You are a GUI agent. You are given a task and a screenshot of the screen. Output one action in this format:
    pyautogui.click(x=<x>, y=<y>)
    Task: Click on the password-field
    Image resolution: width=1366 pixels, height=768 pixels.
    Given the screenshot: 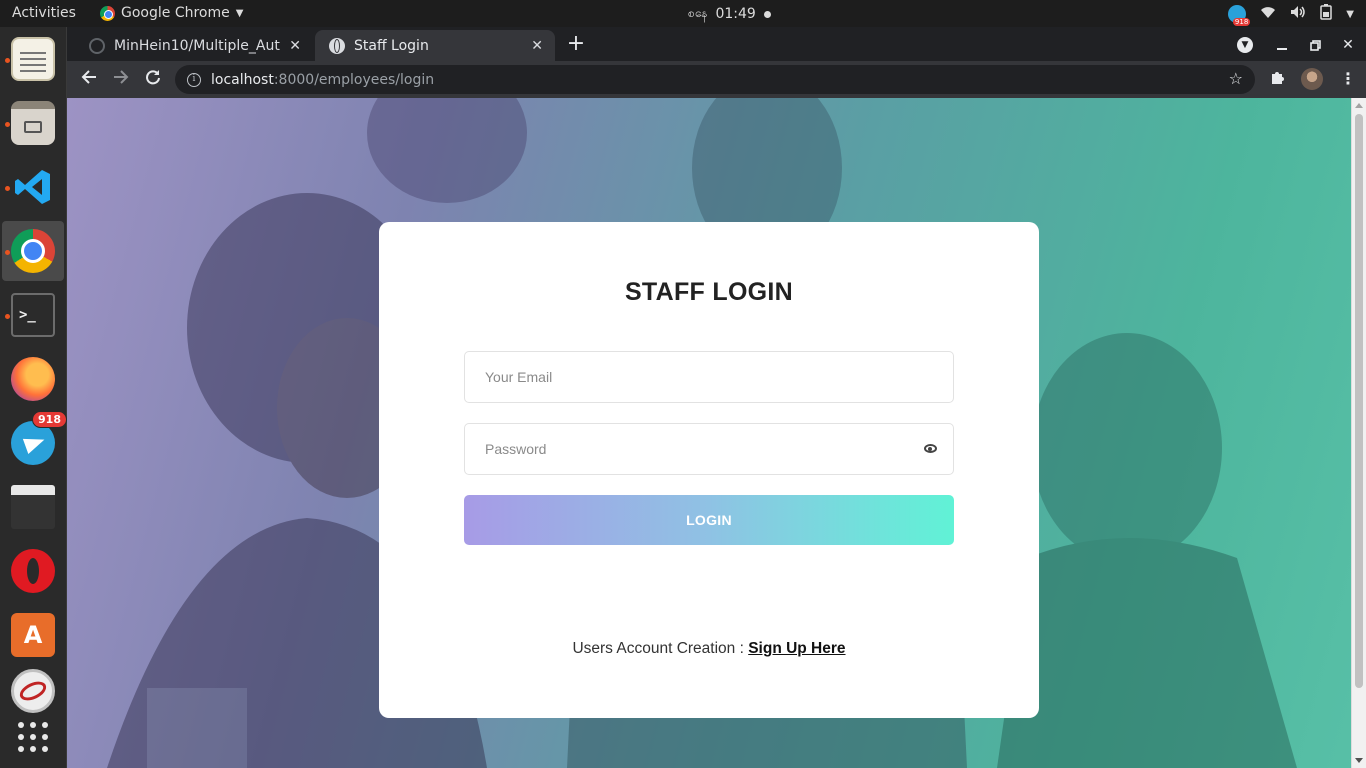 What is the action you would take?
    pyautogui.click(x=709, y=449)
    